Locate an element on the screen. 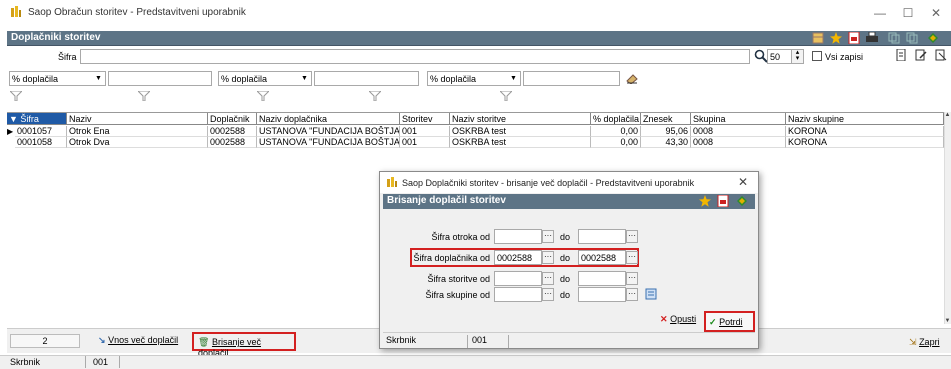  sifra-input is located at coordinates (415, 56).